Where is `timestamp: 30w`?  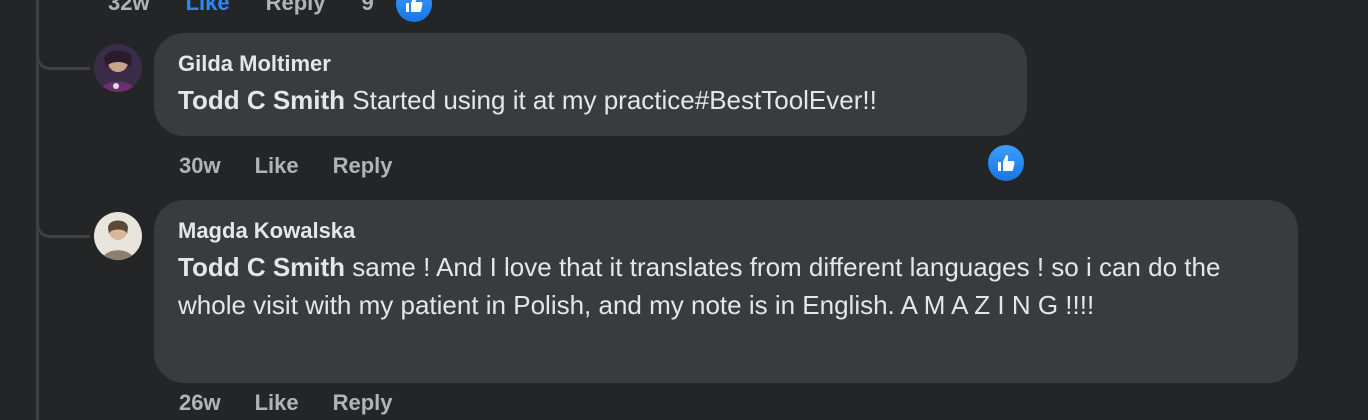 timestamp: 30w is located at coordinates (200, 166).